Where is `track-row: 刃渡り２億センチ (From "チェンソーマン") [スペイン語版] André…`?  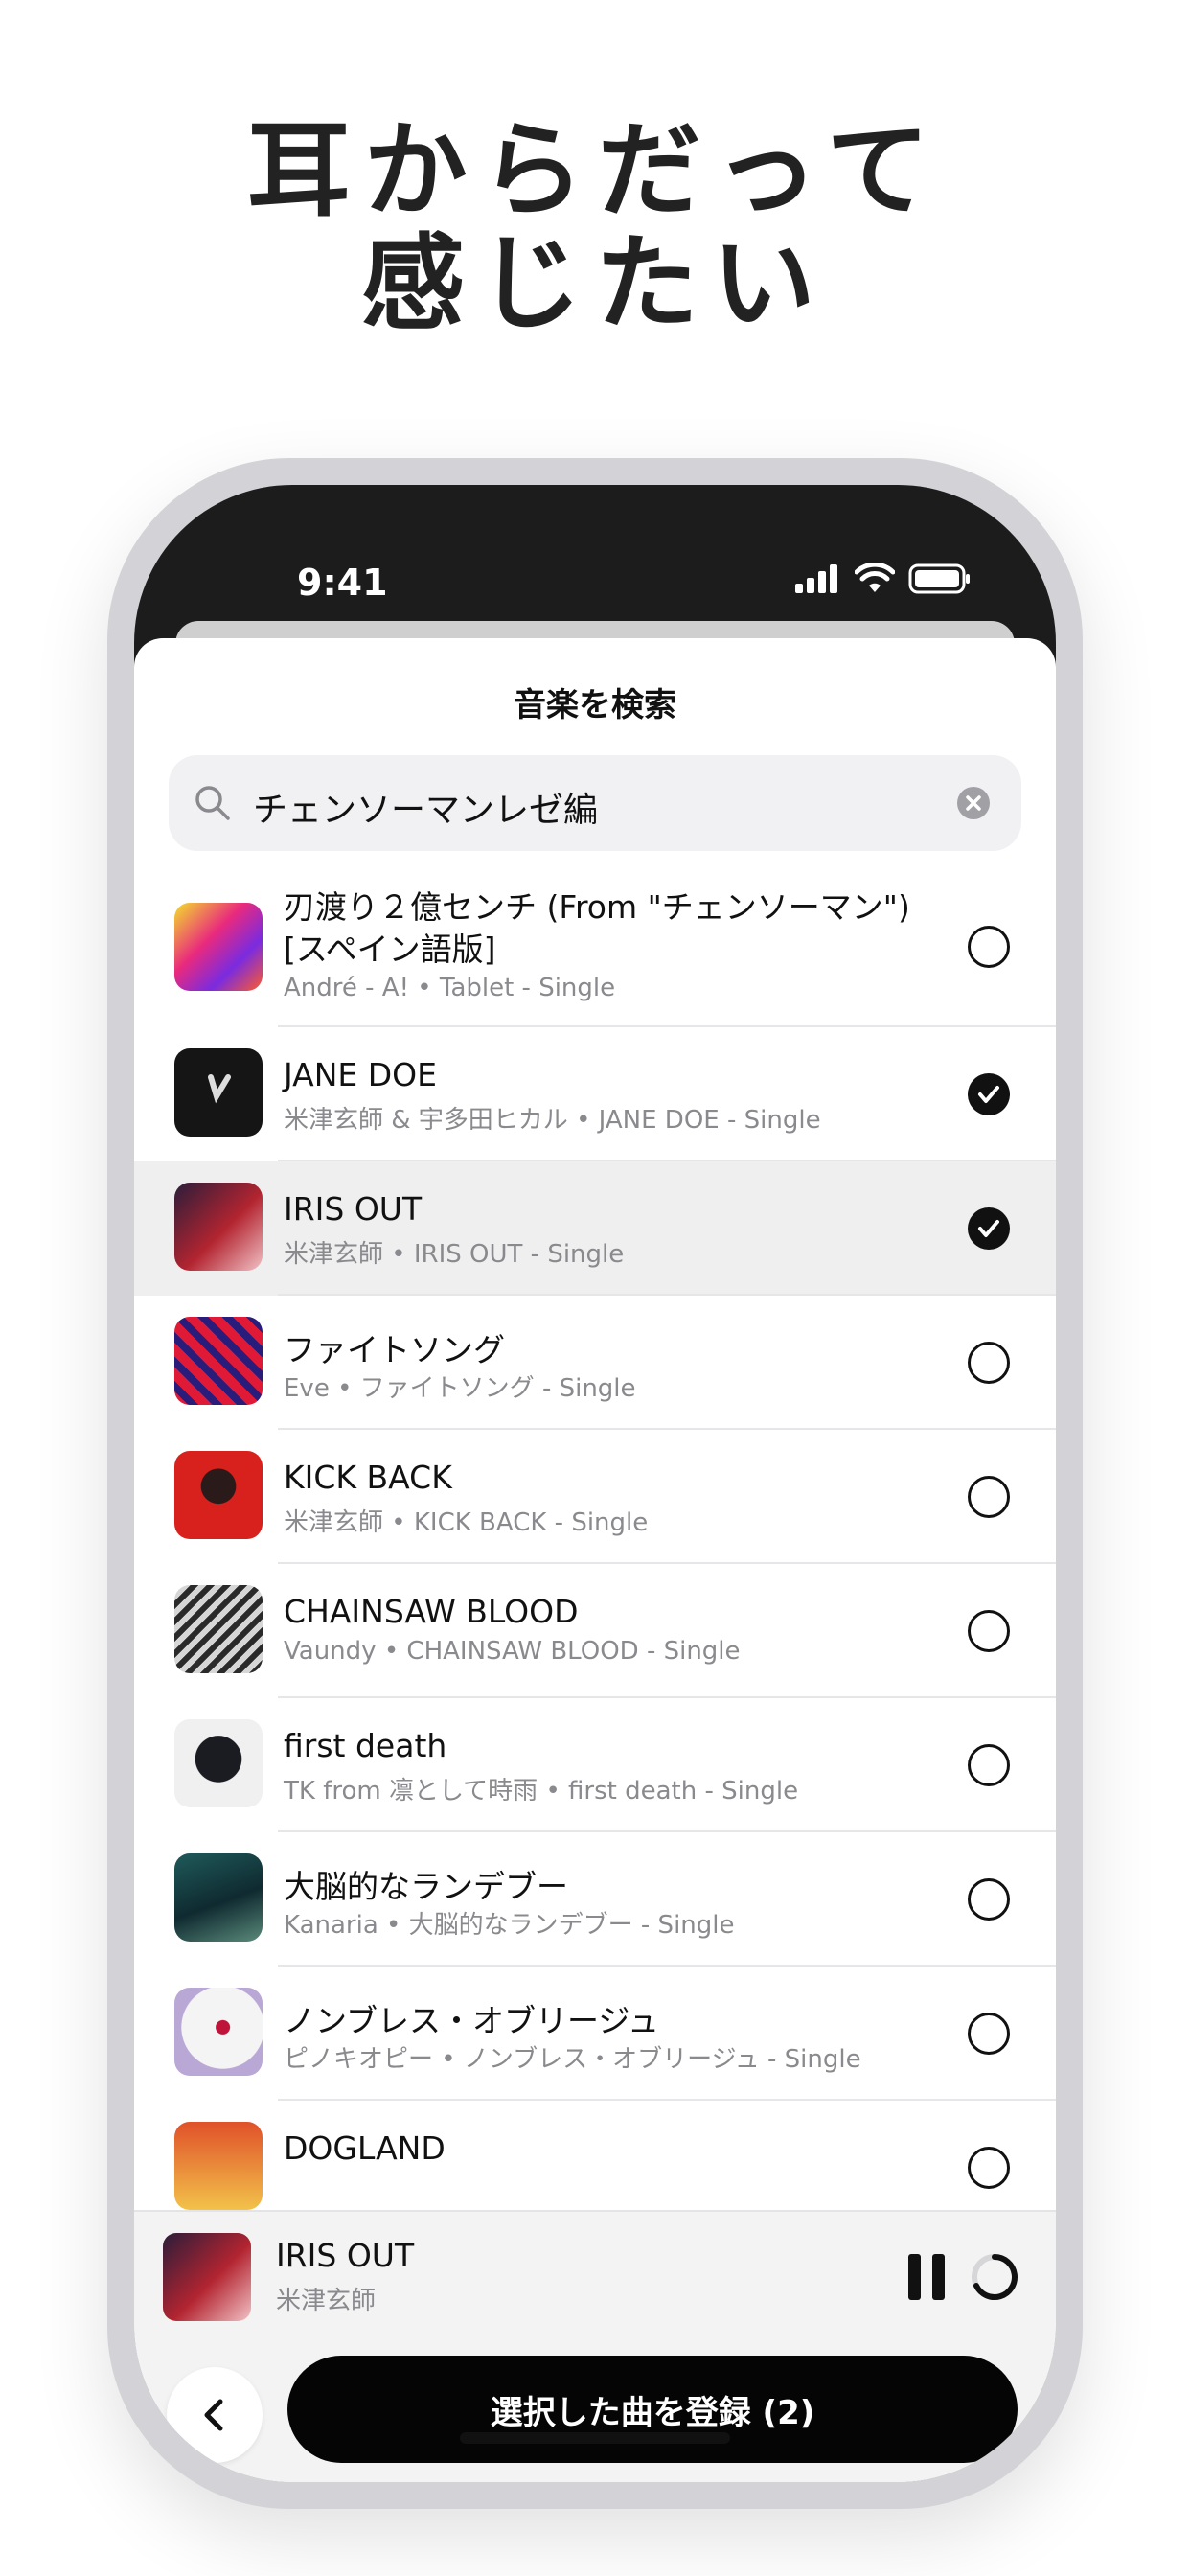 track-row: 刃渡り２億センチ (From "チェンソーマン") [スペイン語版] André… is located at coordinates (595, 947).